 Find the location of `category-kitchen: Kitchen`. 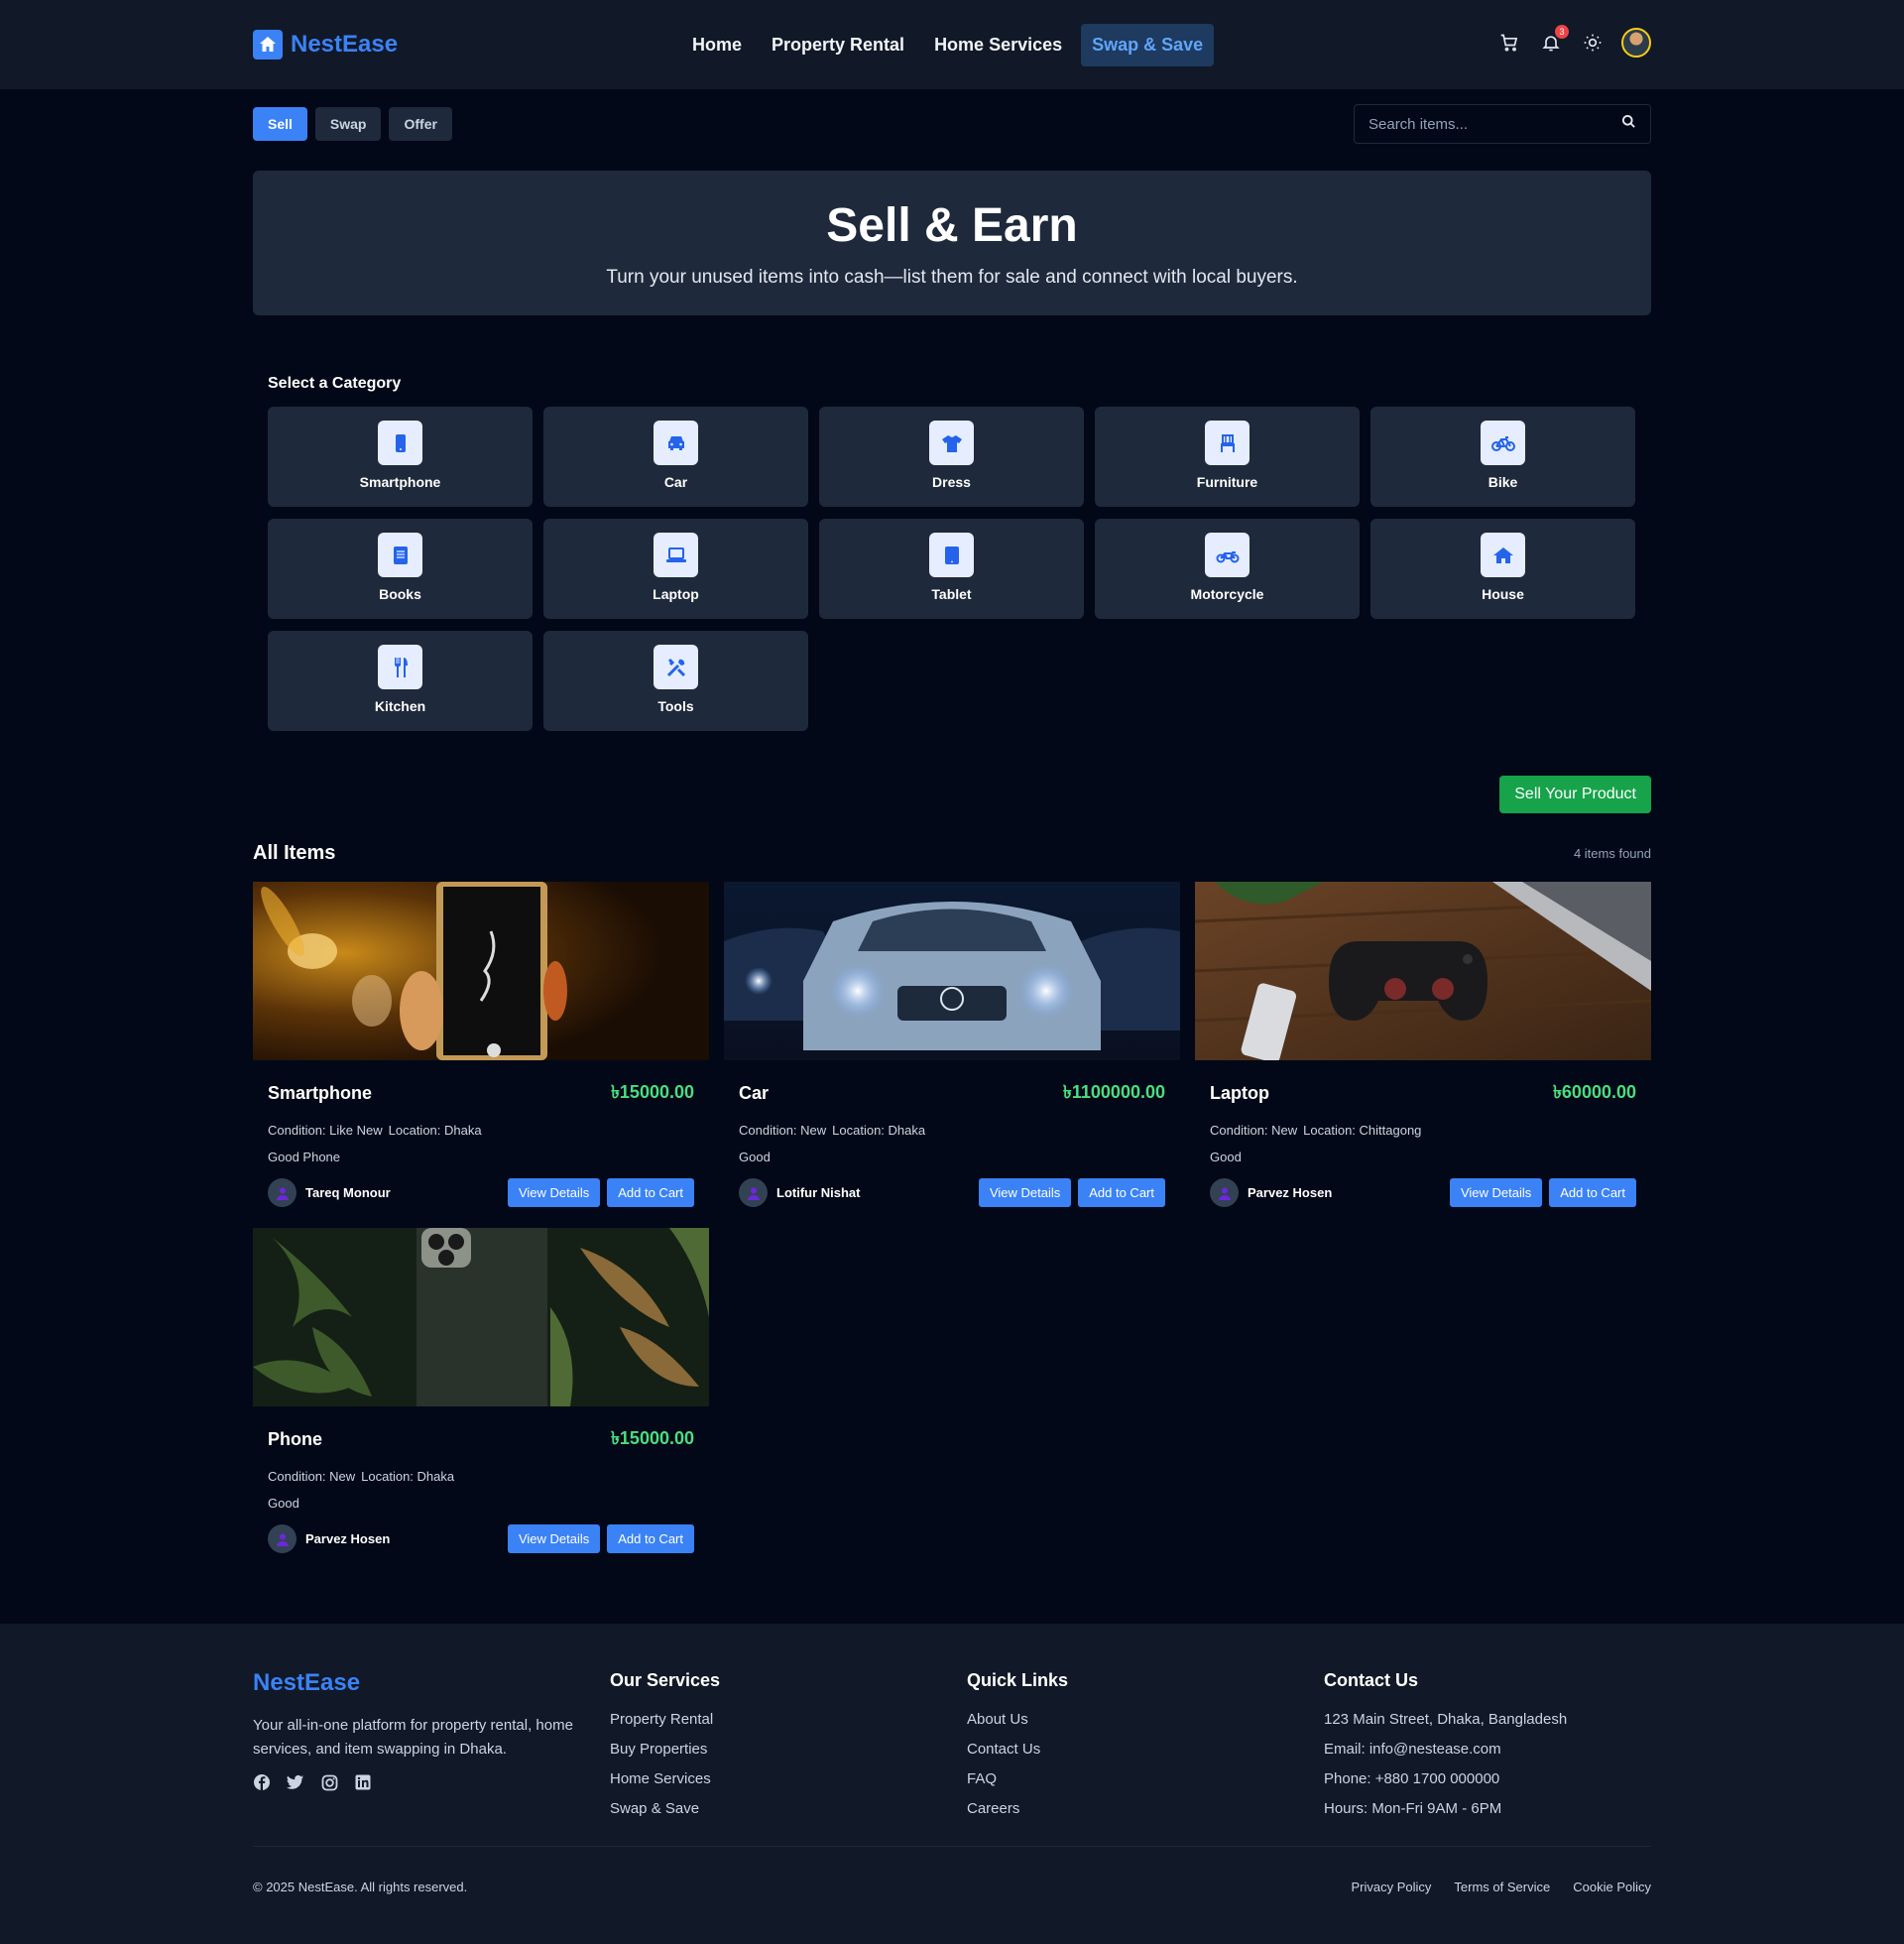

category-kitchen: Kitchen is located at coordinates (400, 681).